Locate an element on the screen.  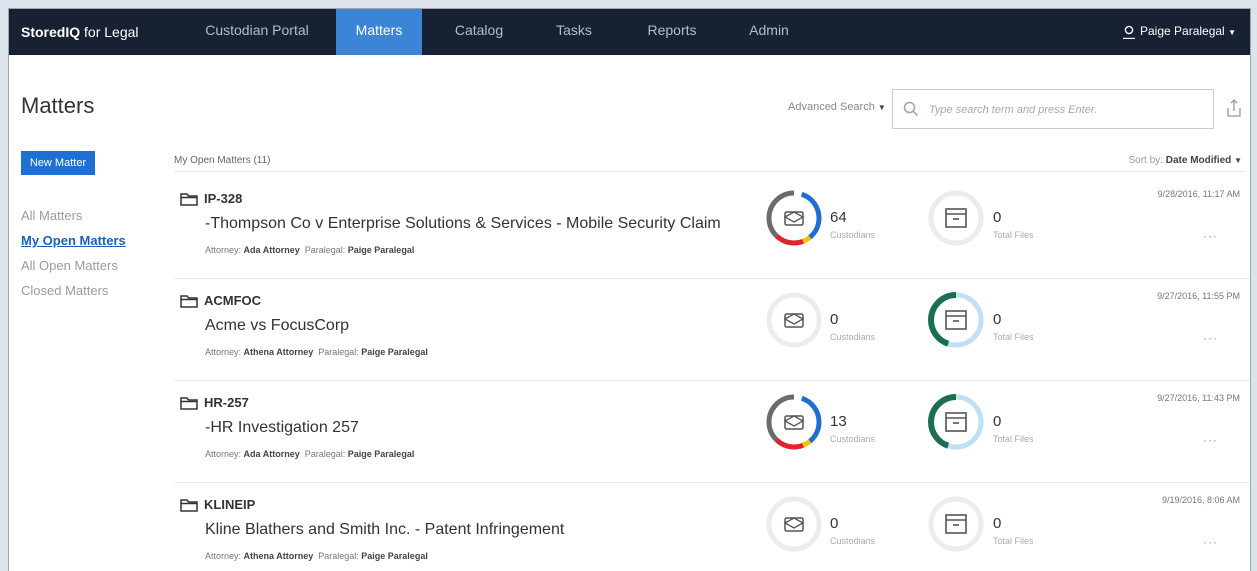
matter-id: HR-257 is located at coordinates (226, 402).